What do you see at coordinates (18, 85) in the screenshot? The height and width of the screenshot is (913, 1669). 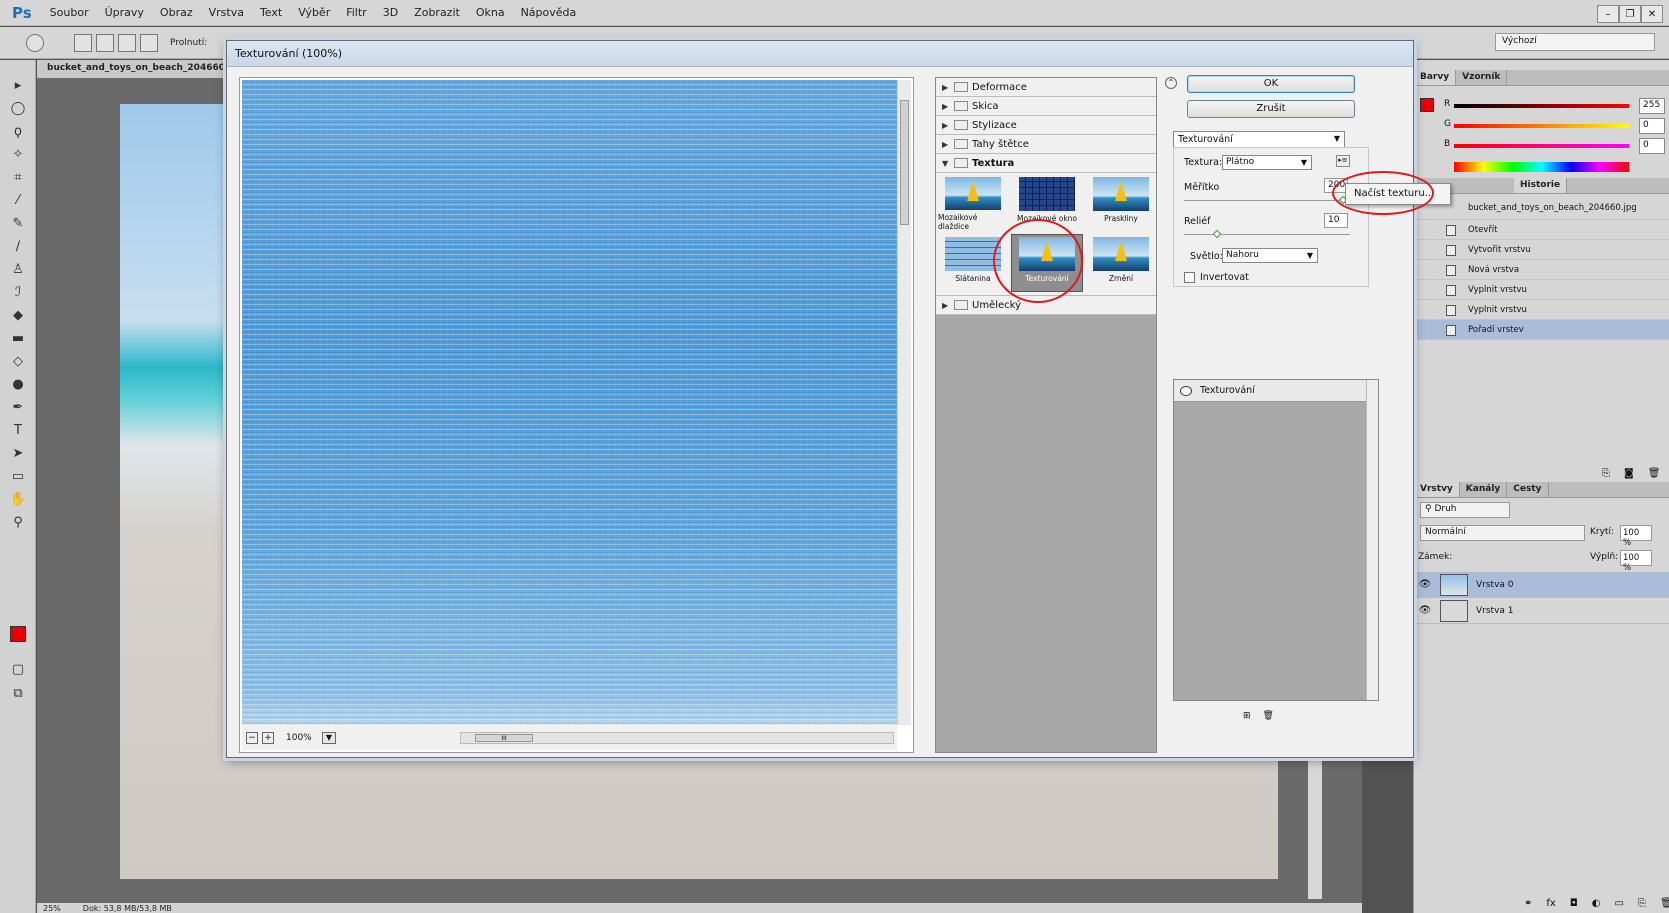 I see `move-tool-icon: ▸` at bounding box center [18, 85].